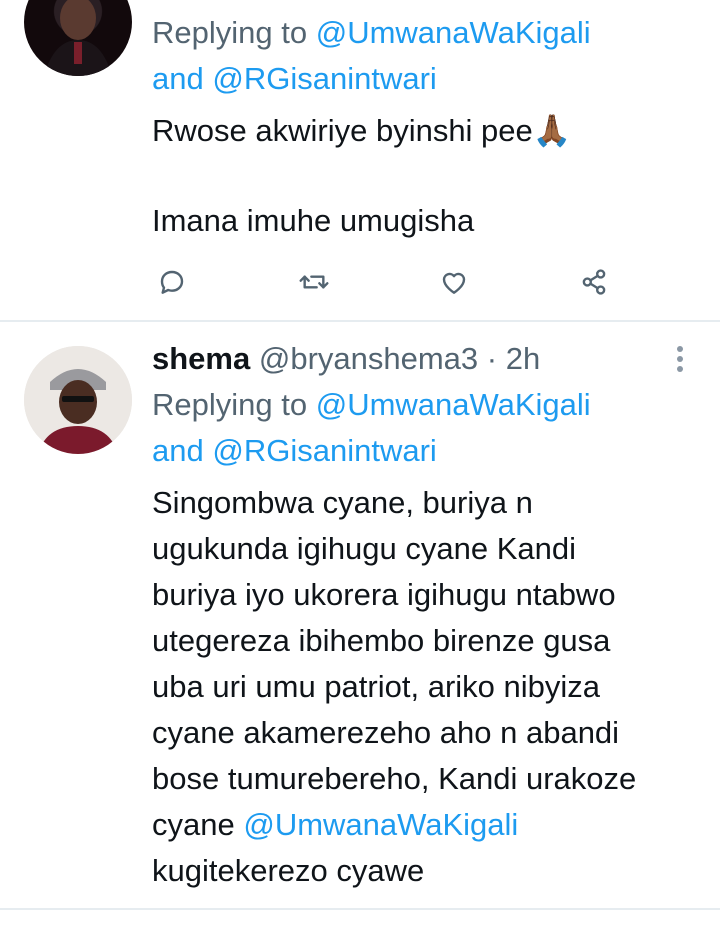 This screenshot has height=929, width=720. What do you see at coordinates (368, 358) in the screenshot?
I see `user-handle: @bryanshema3` at bounding box center [368, 358].